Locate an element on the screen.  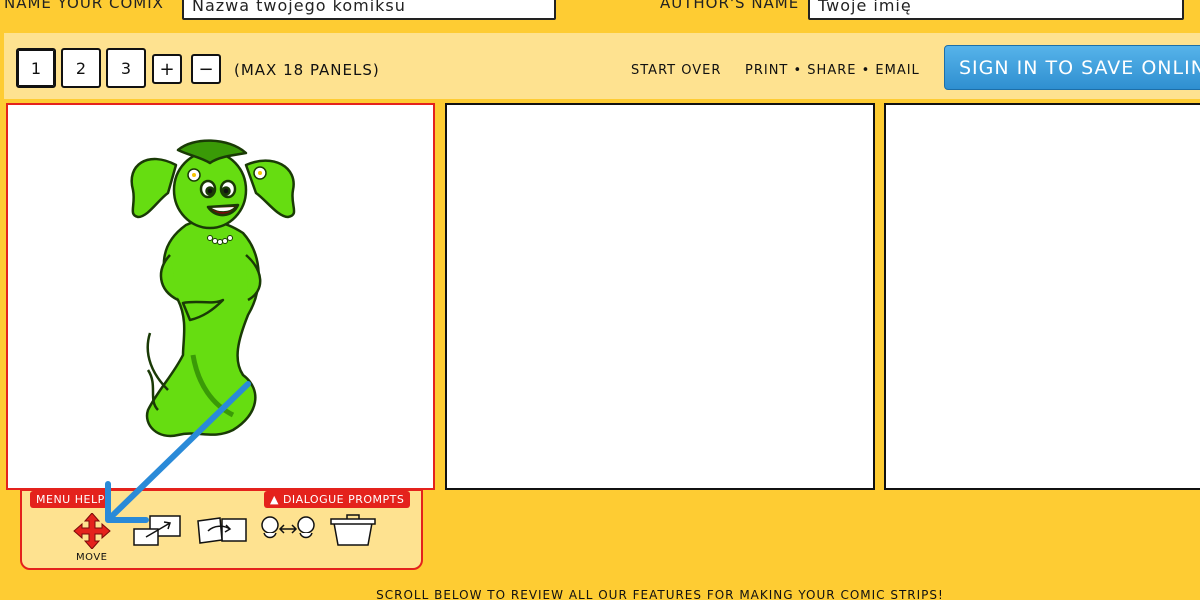
sign-in-button: SIGN IN TO SAVE ONLINE is located at coordinates (1072, 67).